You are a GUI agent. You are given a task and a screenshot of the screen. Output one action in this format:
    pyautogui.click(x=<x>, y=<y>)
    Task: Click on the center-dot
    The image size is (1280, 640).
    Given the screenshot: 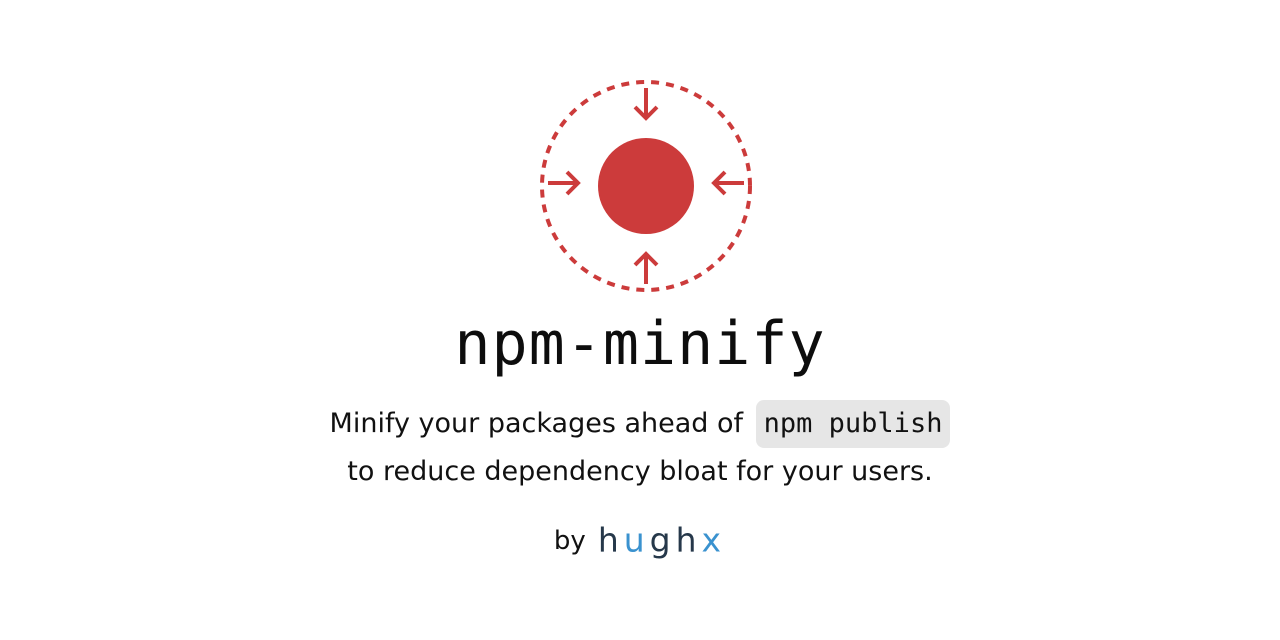 What is the action you would take?
    pyautogui.click(x=646, y=186)
    